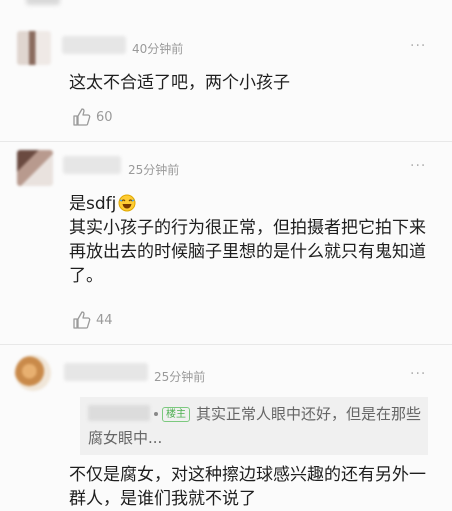  Describe the element at coordinates (104, 320) in the screenshot. I see `like-count: 44` at that location.